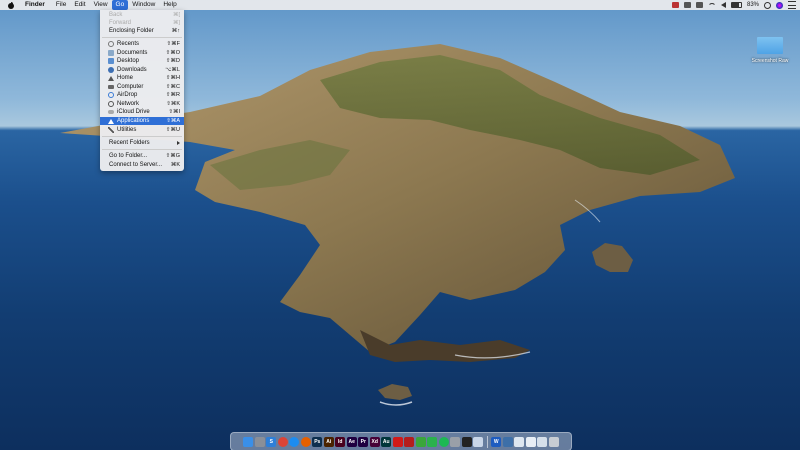 The width and height of the screenshot is (800, 450). I want to click on launchpad-icon, so click(259, 441).